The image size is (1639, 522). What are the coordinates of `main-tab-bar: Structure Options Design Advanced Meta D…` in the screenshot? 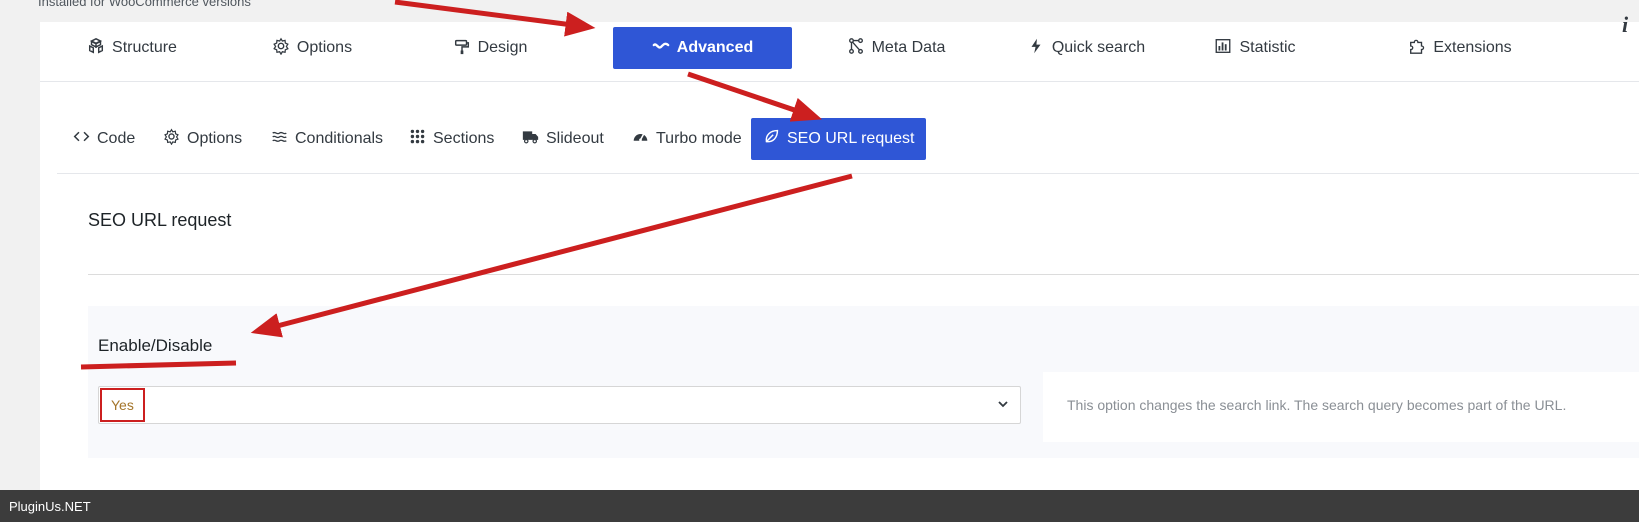 It's located at (839, 52).